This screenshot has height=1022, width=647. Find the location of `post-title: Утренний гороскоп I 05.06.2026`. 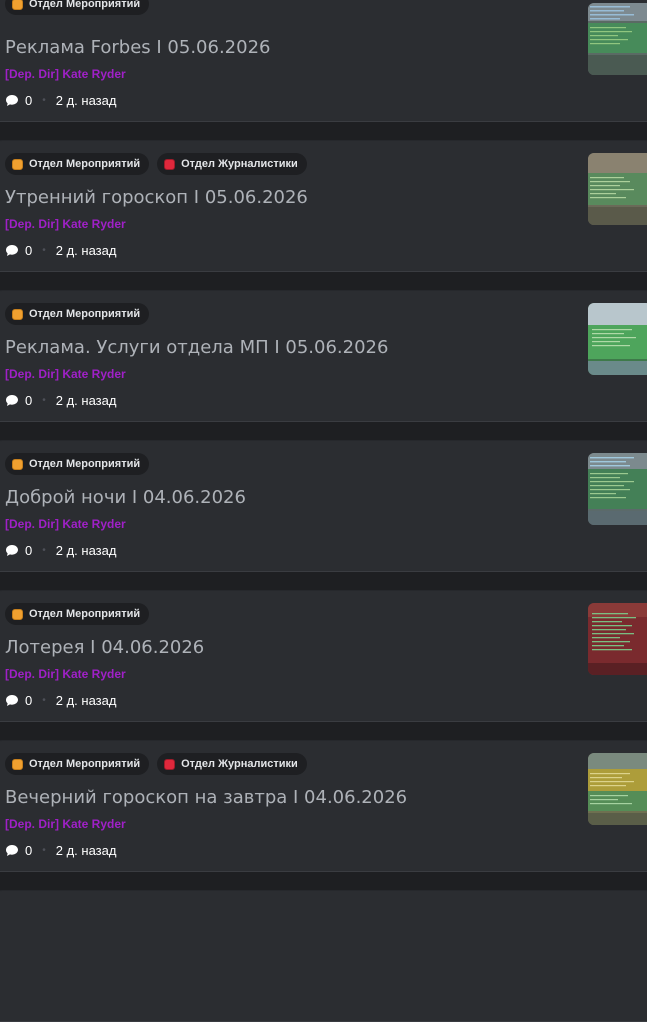

post-title: Утренний гороскоп I 05.06.2026 is located at coordinates (156, 197).